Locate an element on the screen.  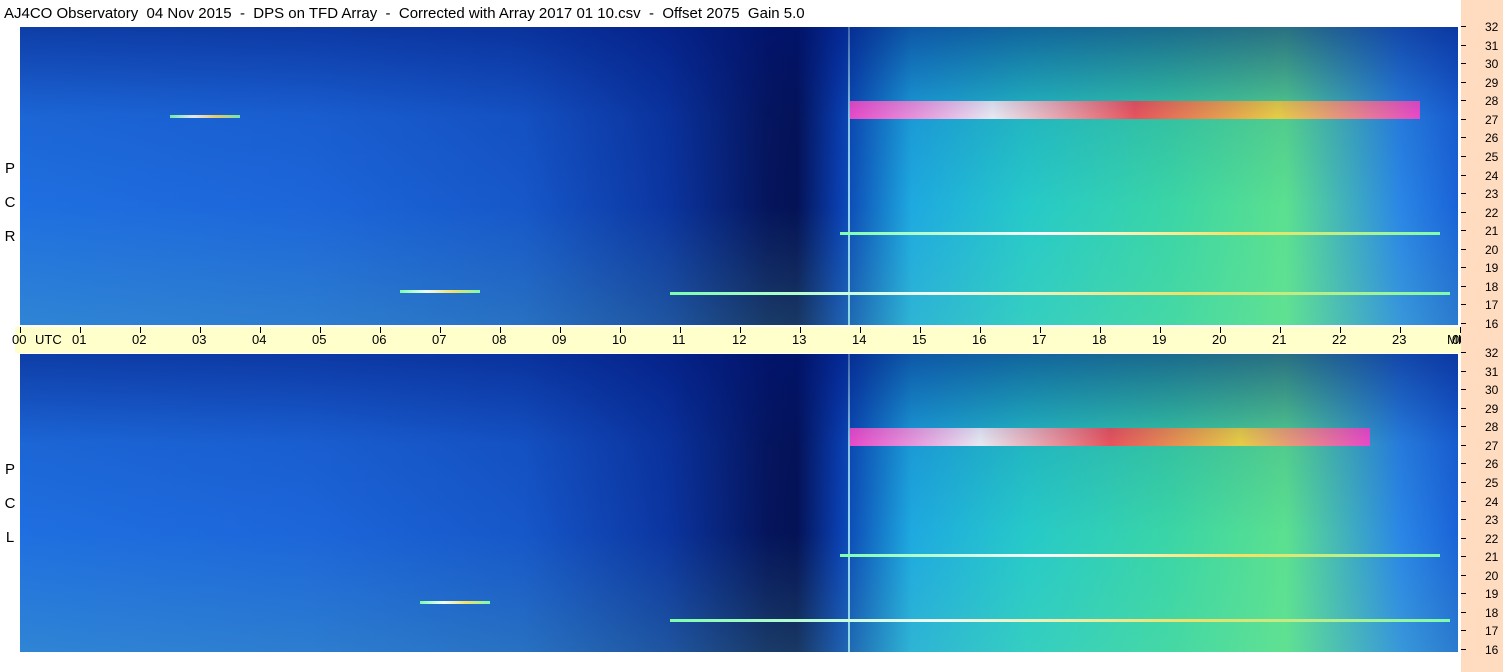
lcp-letter-l: L is located at coordinates (10, 537).